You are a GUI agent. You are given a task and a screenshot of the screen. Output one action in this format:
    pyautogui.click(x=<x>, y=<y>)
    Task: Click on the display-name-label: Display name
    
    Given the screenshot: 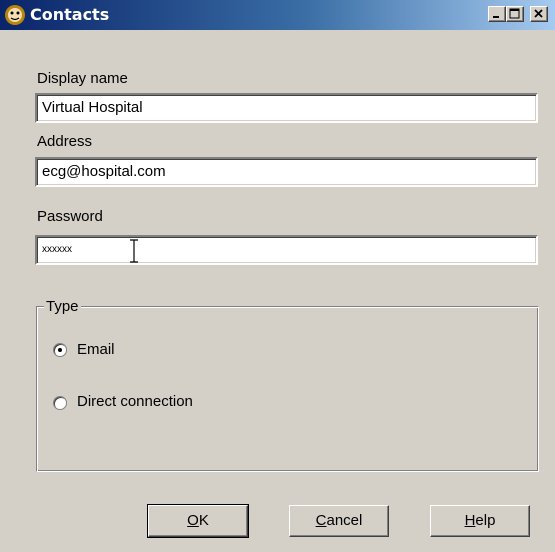 What is the action you would take?
    pyautogui.click(x=82, y=78)
    